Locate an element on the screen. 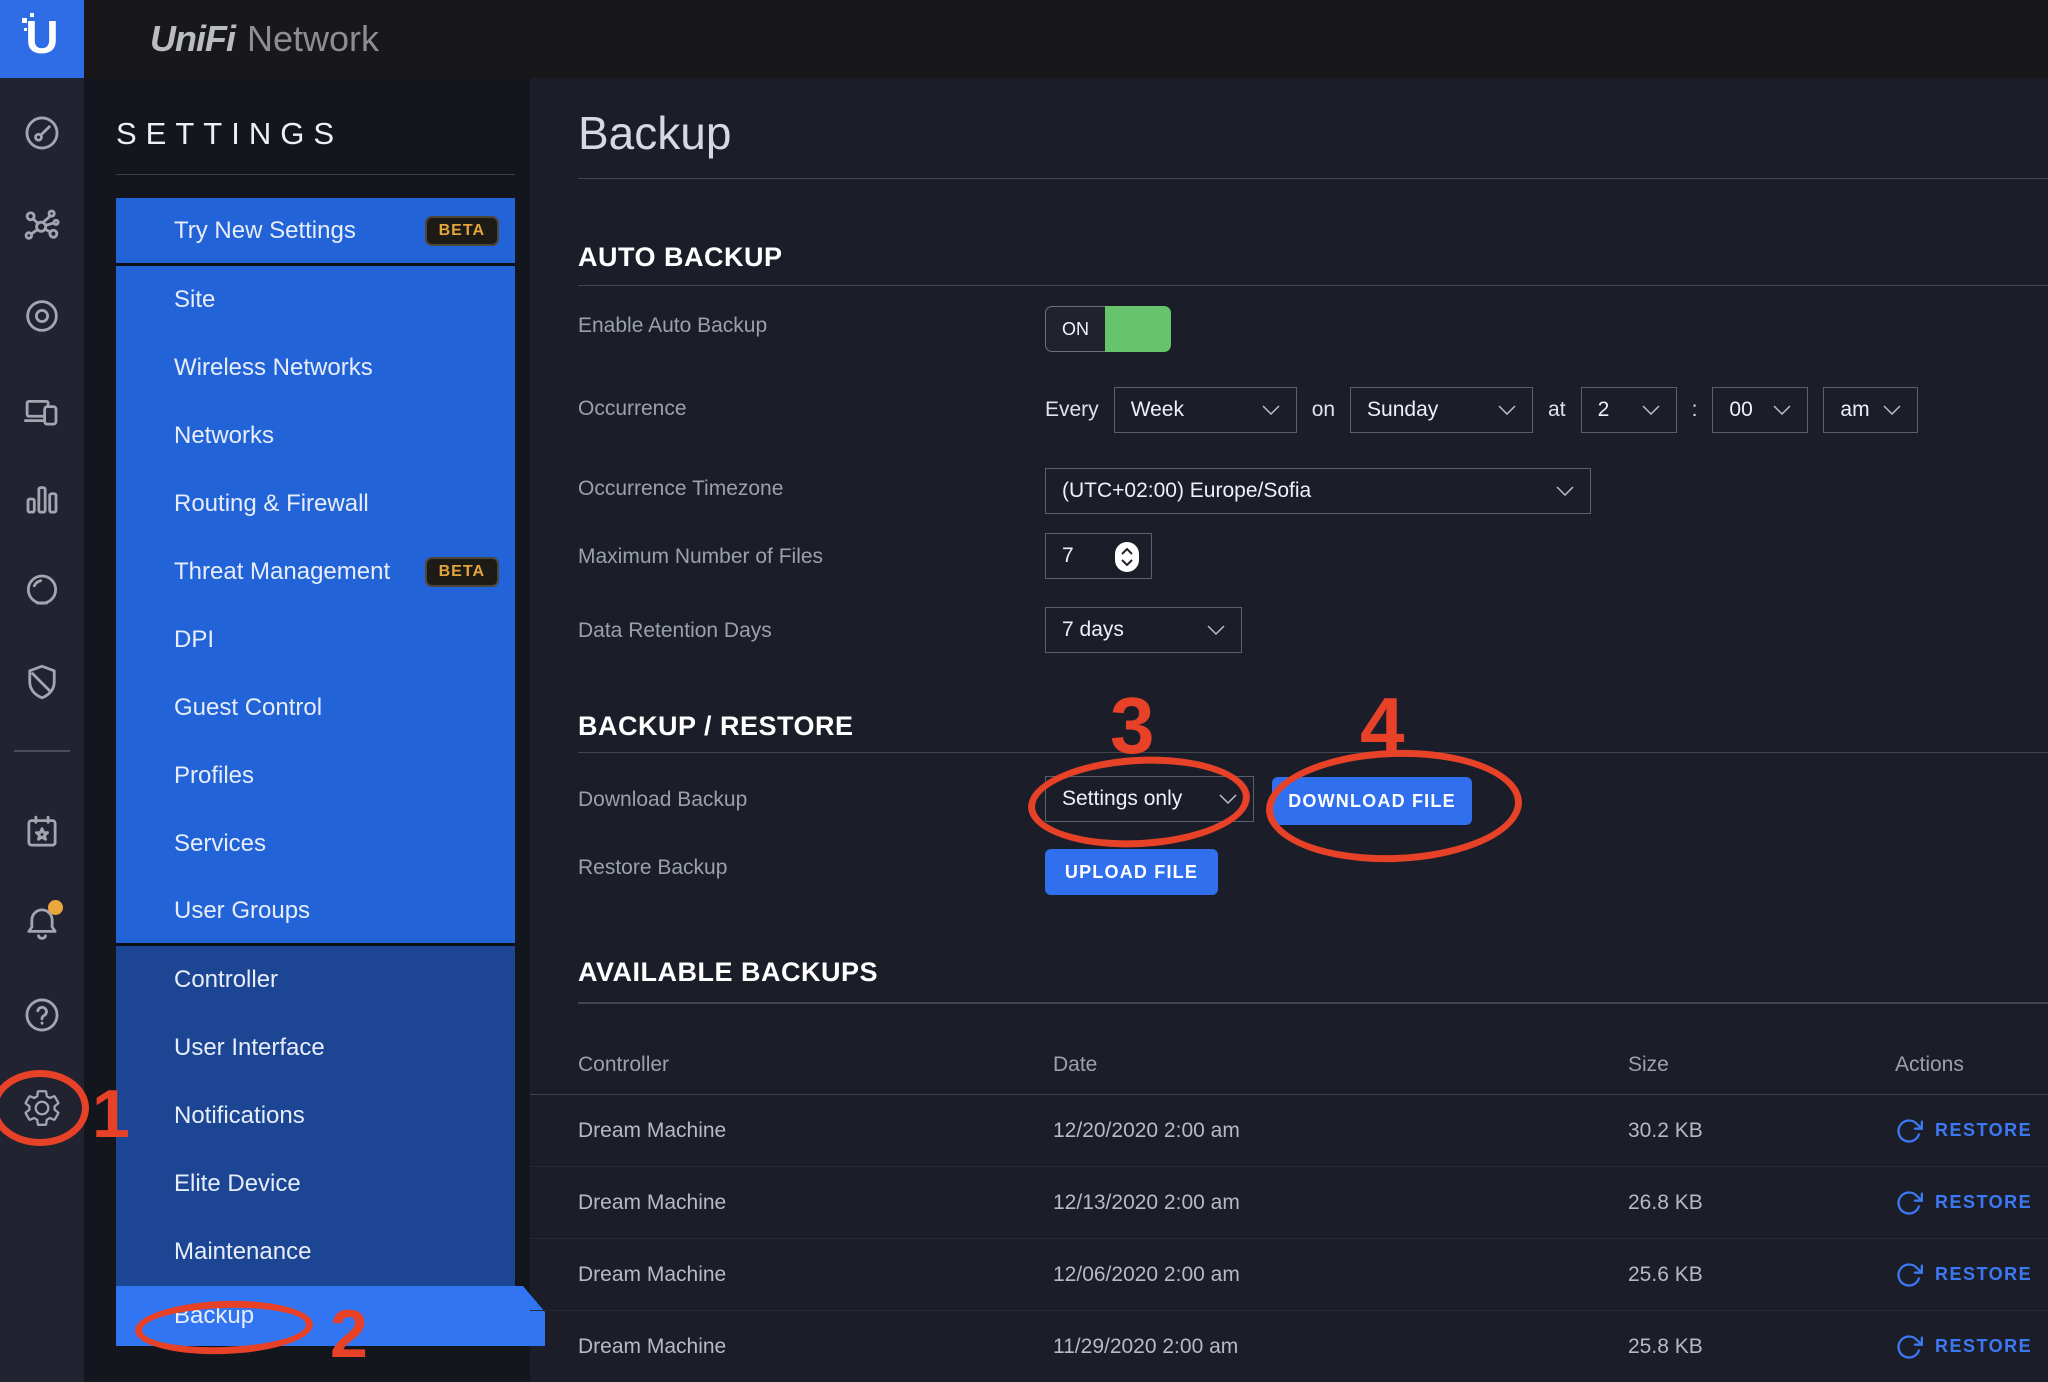  download-scope-select: Settings only is located at coordinates (1149, 799).